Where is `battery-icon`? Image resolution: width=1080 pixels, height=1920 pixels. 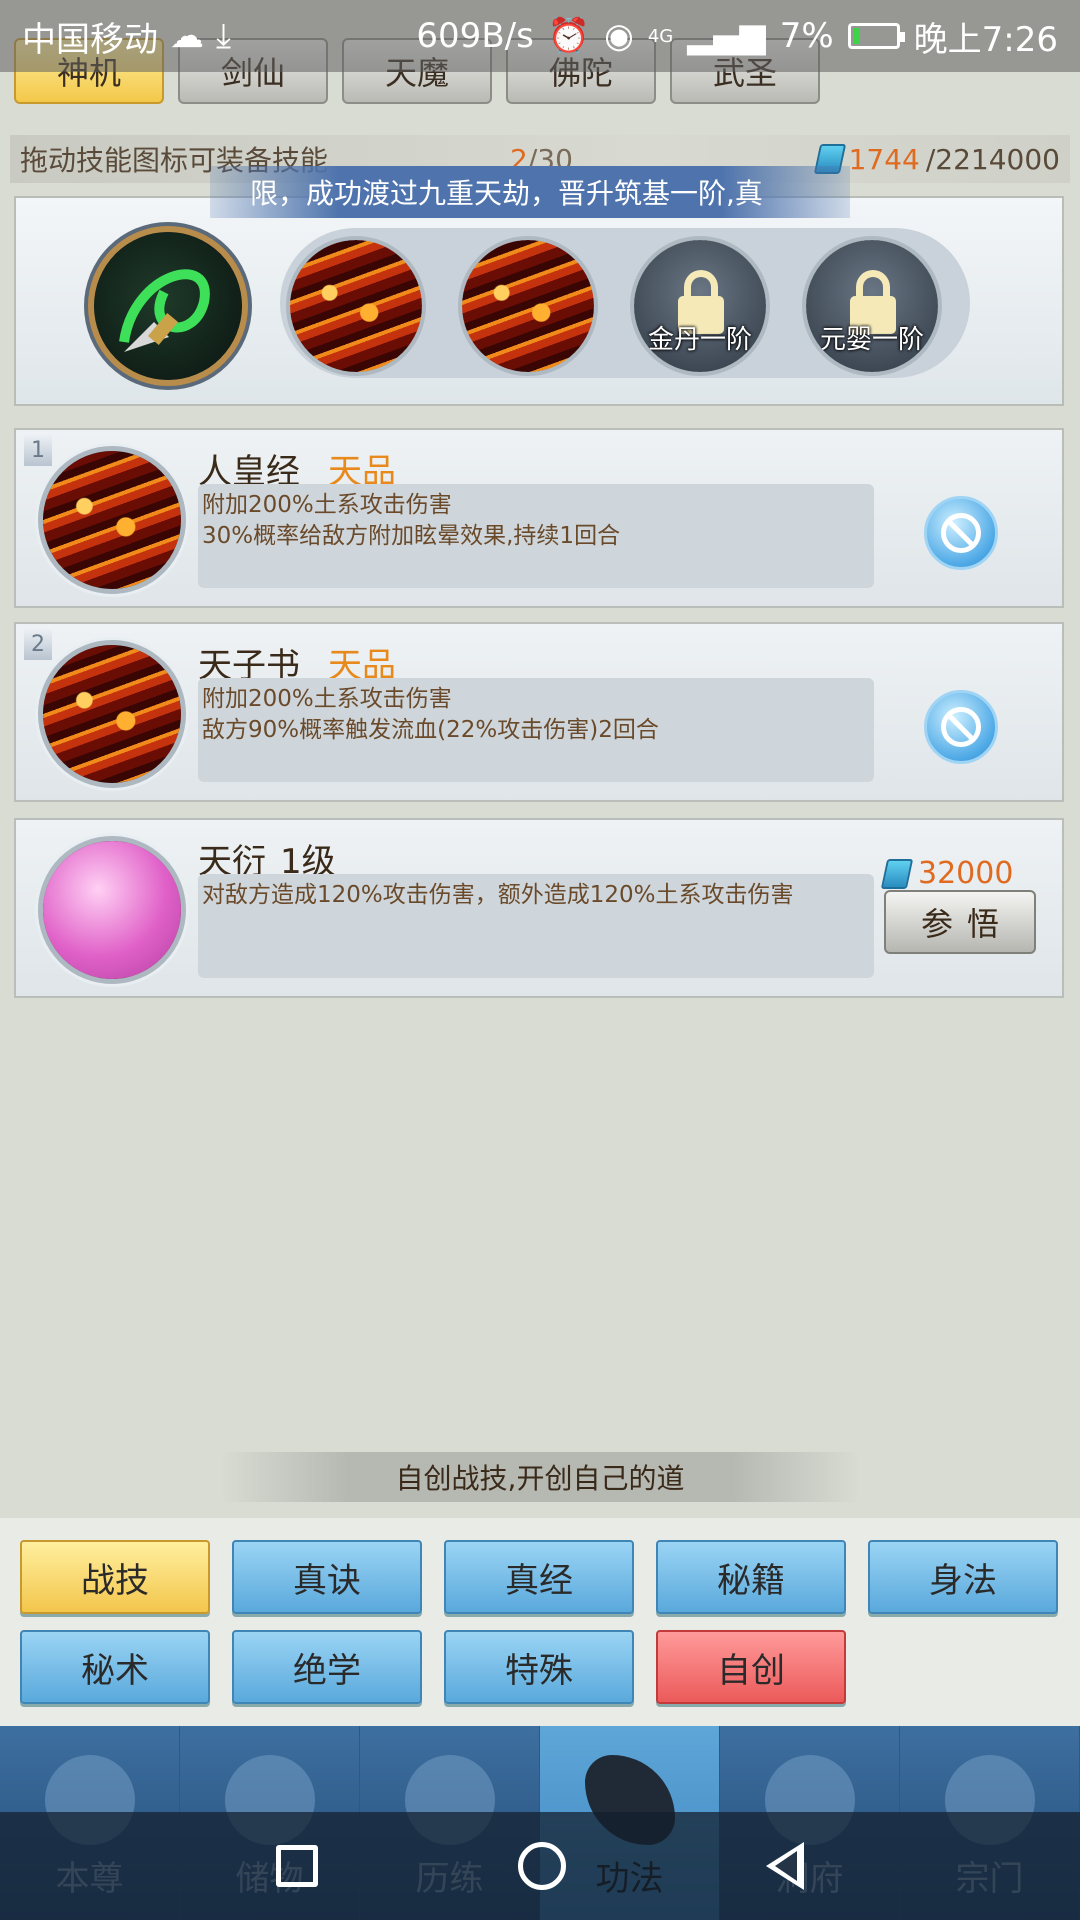
battery-icon is located at coordinates (876, 36).